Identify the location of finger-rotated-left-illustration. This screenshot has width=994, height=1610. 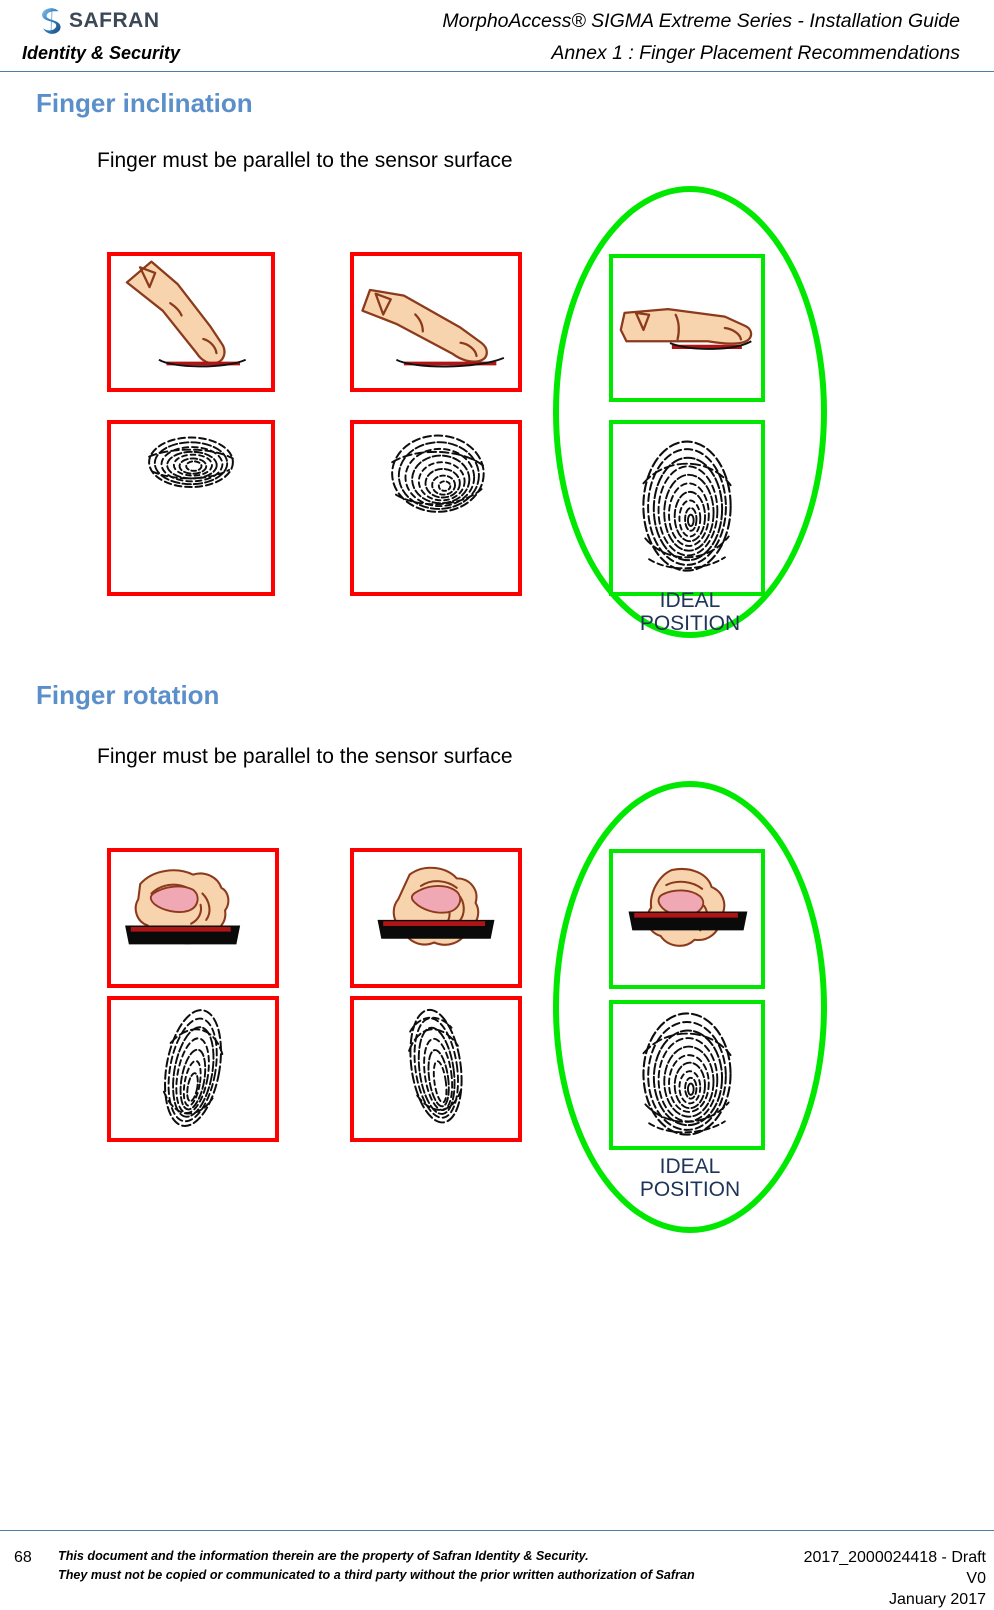
(183, 907).